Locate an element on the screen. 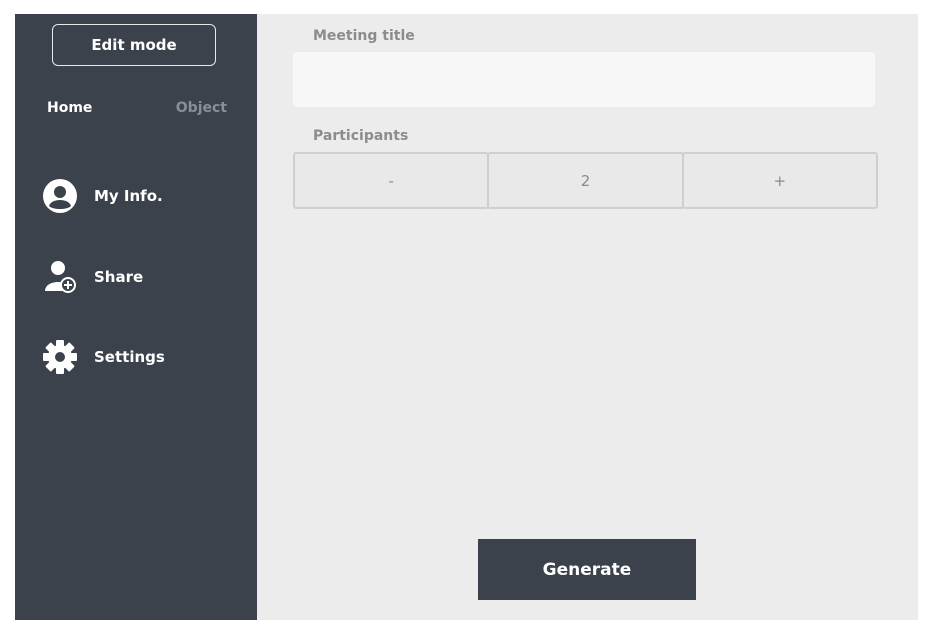 The image size is (934, 639). sidebar-item-settings: Settings is located at coordinates (103, 357).